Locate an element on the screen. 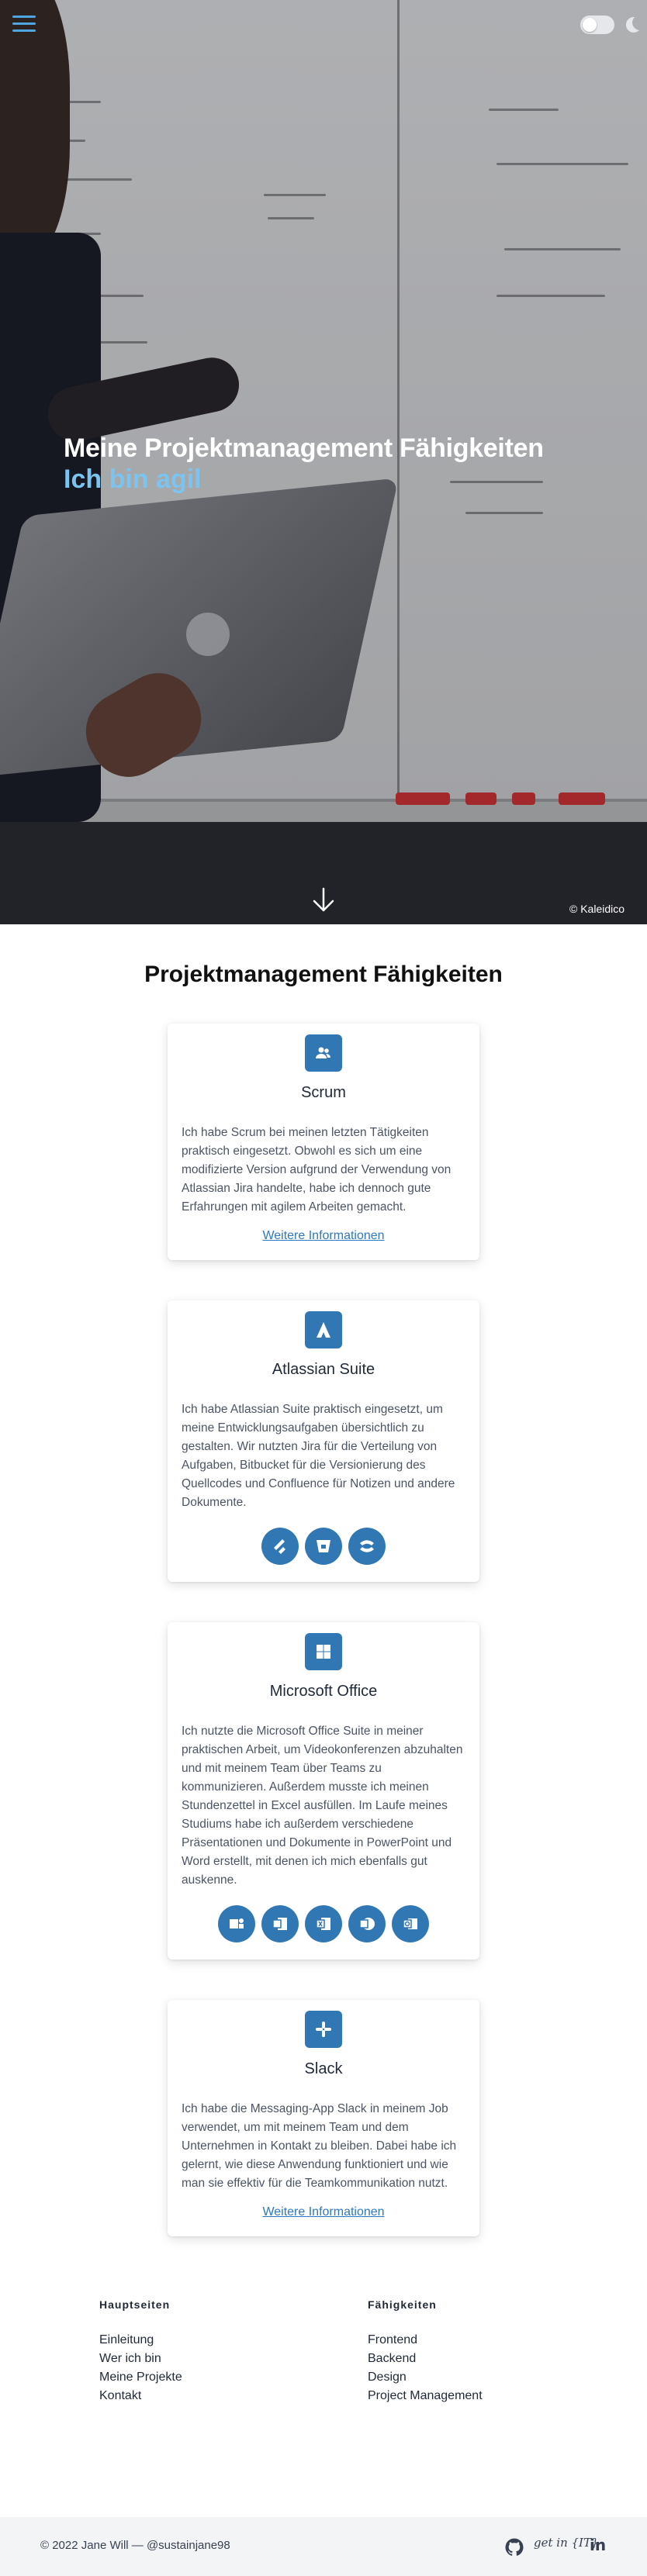  hero-title: Meine Projektmanagement Fähigkeiten is located at coordinates (304, 448).